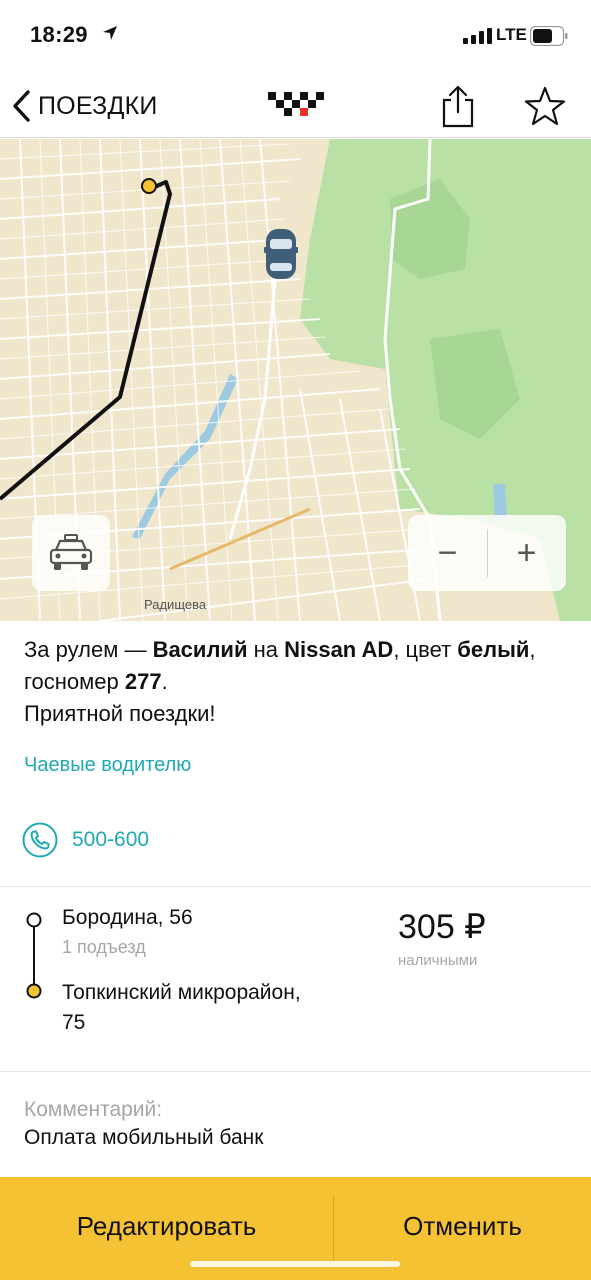 The image size is (591, 1280). Describe the element at coordinates (107, 765) in the screenshot. I see `tips-link: Чаевые водителю` at that location.